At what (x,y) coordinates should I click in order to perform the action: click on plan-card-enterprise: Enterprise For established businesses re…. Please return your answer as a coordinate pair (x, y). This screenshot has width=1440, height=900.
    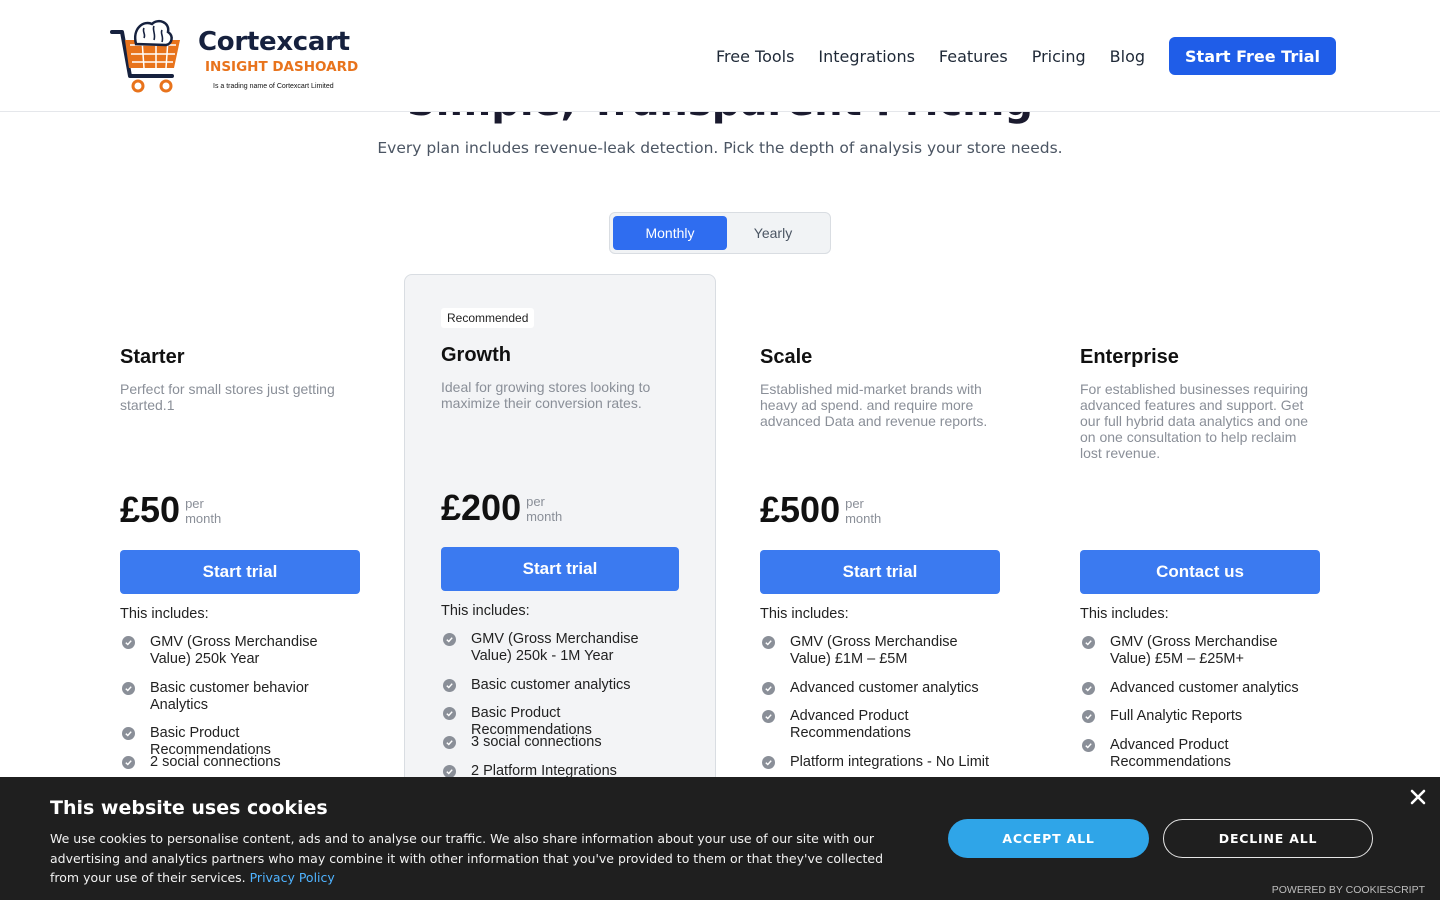
    Looking at the image, I should click on (1200, 528).